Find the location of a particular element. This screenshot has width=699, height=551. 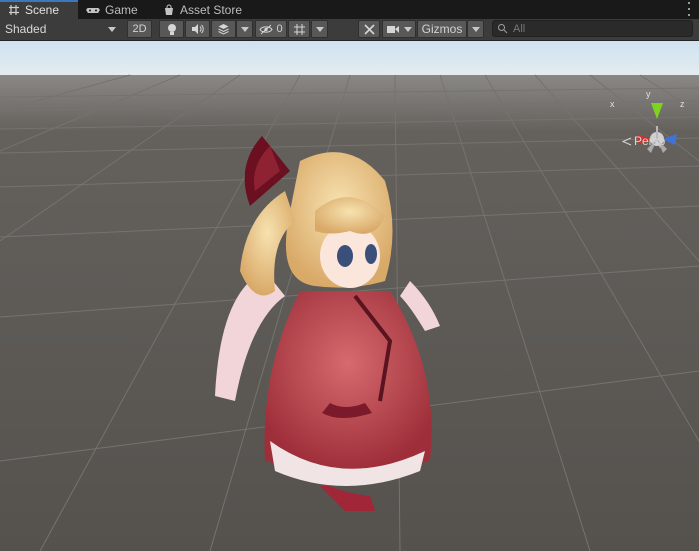

tools-icon is located at coordinates (369, 29).